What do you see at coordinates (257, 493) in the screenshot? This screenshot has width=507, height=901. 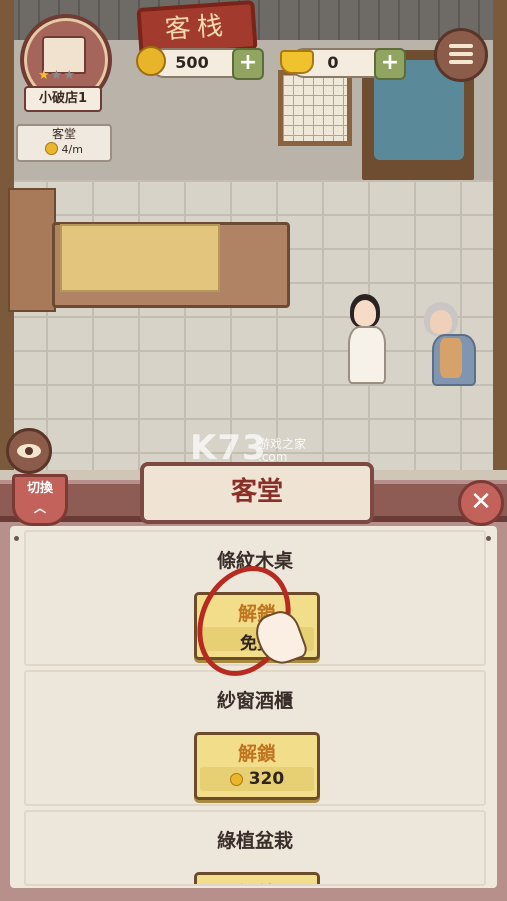 I see `panel-title: 客堂` at bounding box center [257, 493].